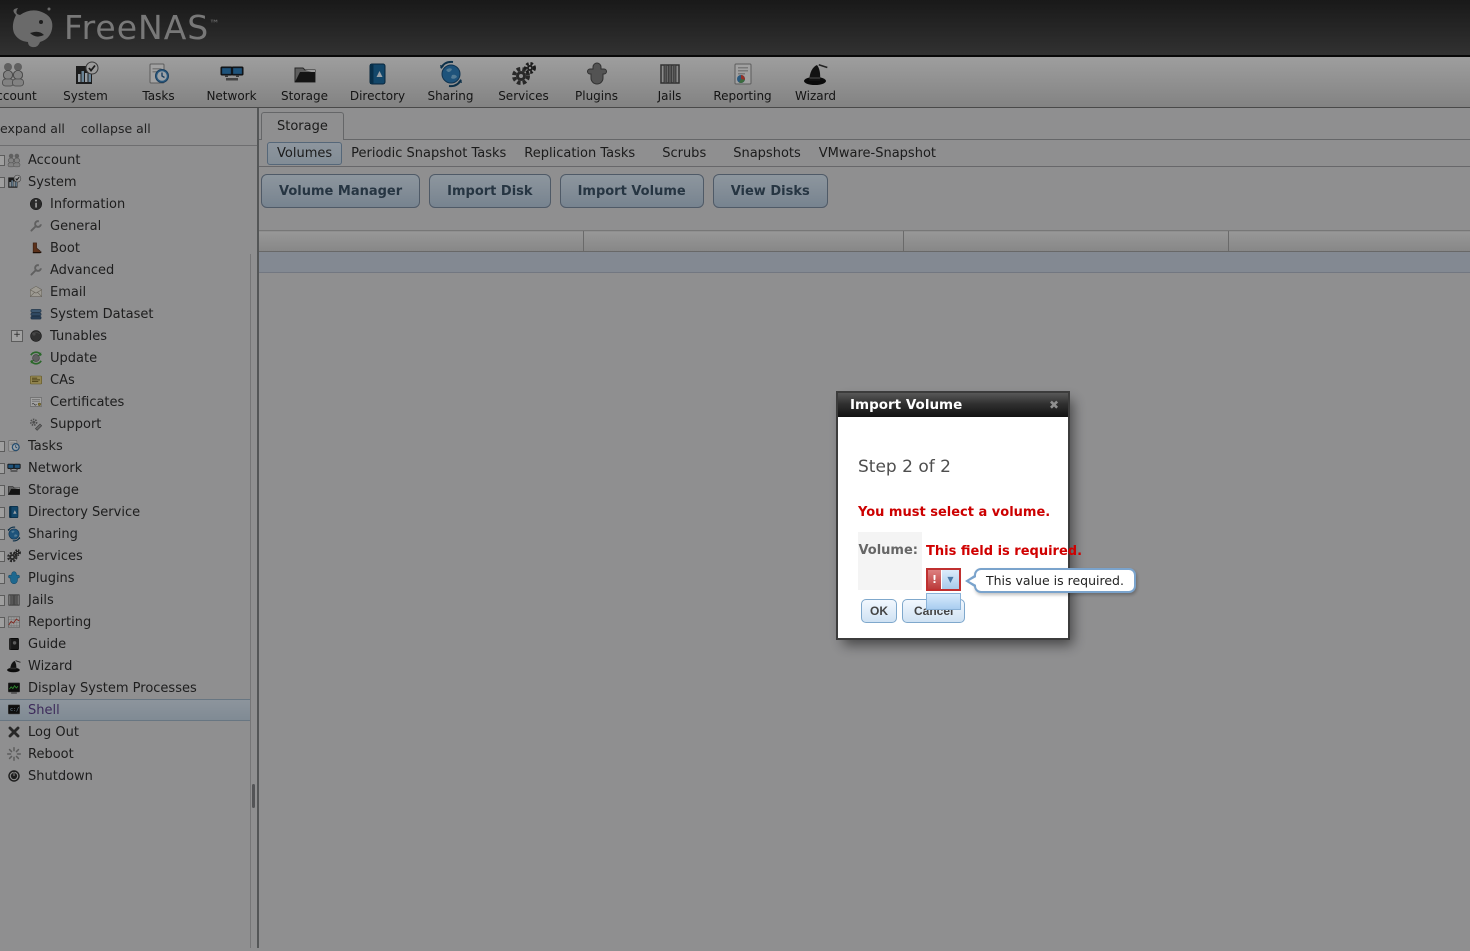  I want to click on dialog-title: Import Volume, so click(906, 405).